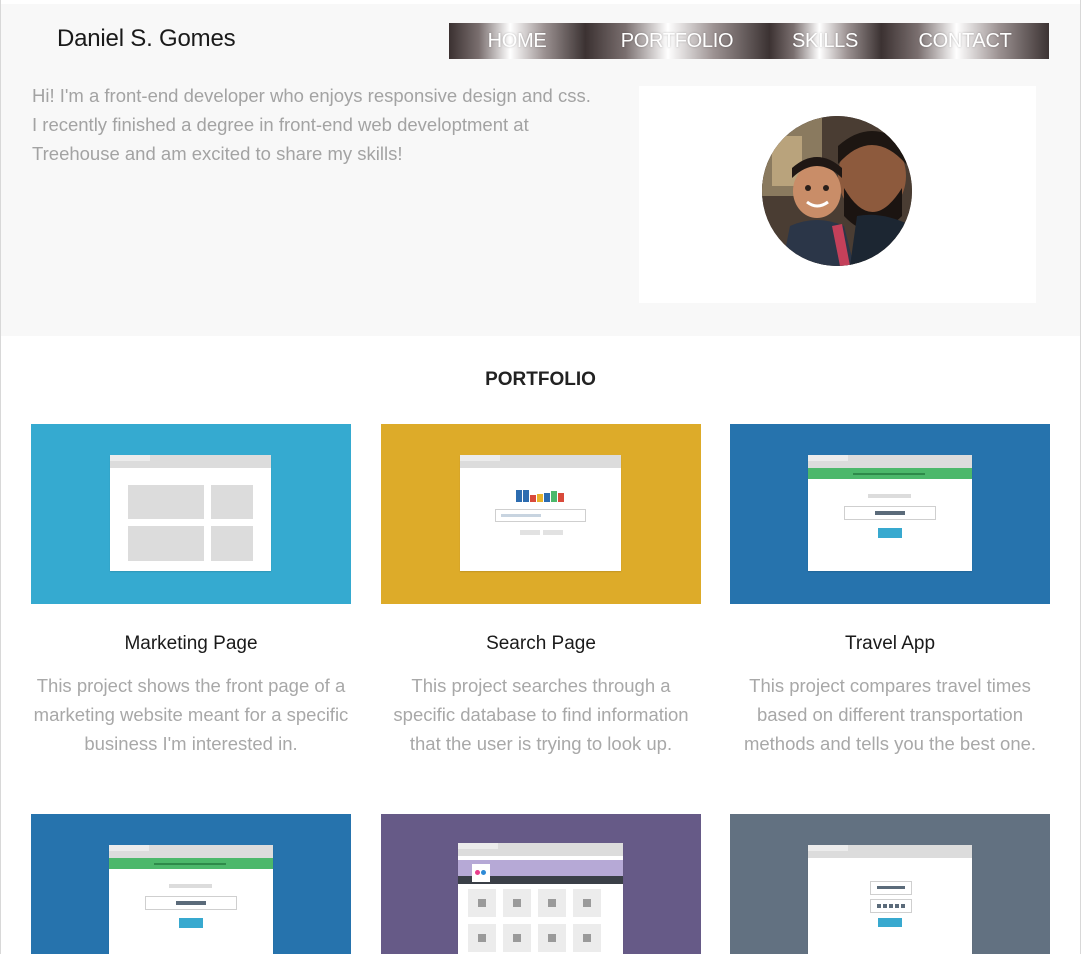 This screenshot has height=954, width=1081. I want to click on nav-contact-link: CONTACT, so click(965, 41).